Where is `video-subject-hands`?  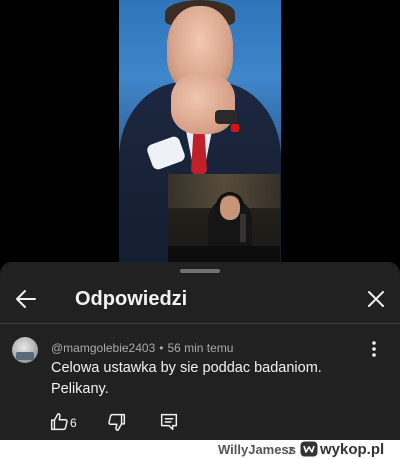
video-subject-hands is located at coordinates (203, 104).